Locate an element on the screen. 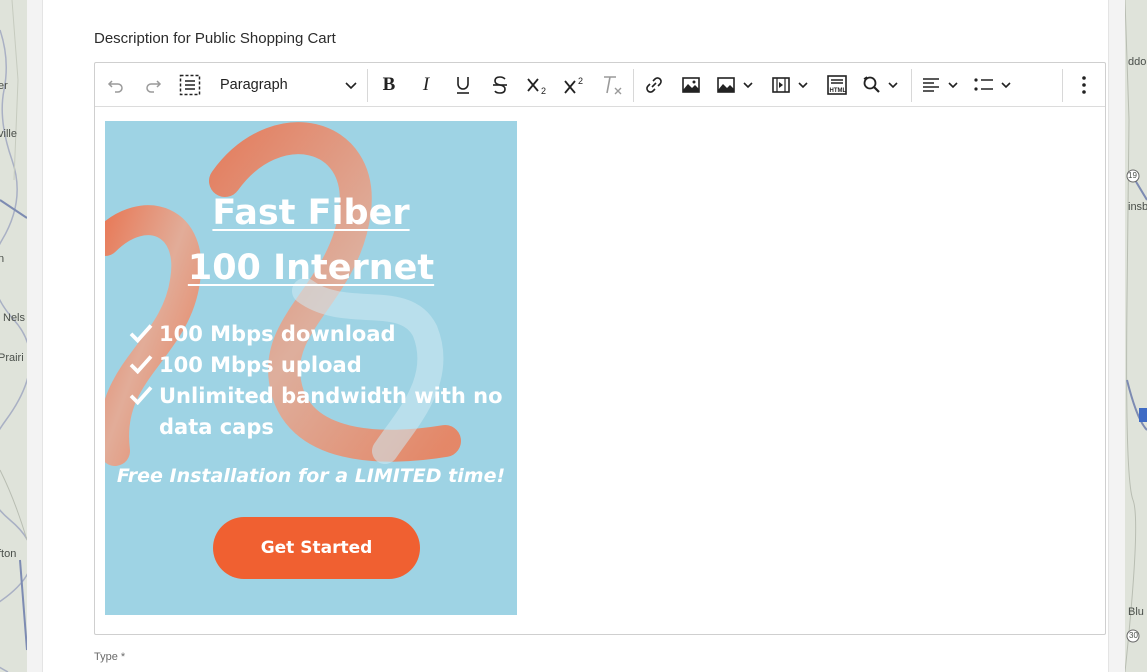 This screenshot has height=672, width=1147. promo-feature-text: Unlimited bandwidth with no data caps is located at coordinates (331, 411).